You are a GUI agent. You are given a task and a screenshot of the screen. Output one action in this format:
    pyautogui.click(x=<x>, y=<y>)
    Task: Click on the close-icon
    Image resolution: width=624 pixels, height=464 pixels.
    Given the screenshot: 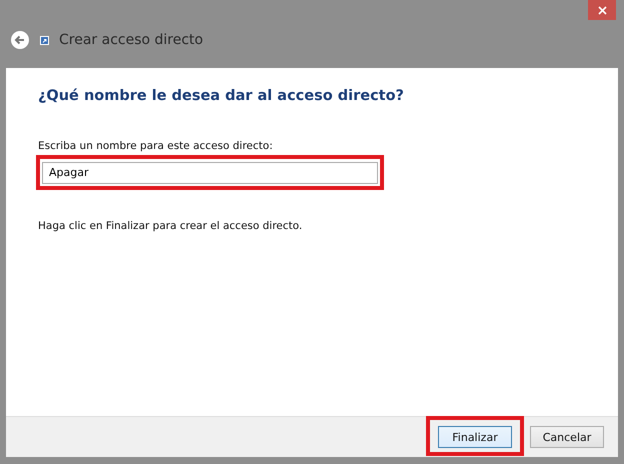 What is the action you would take?
    pyautogui.click(x=602, y=10)
    